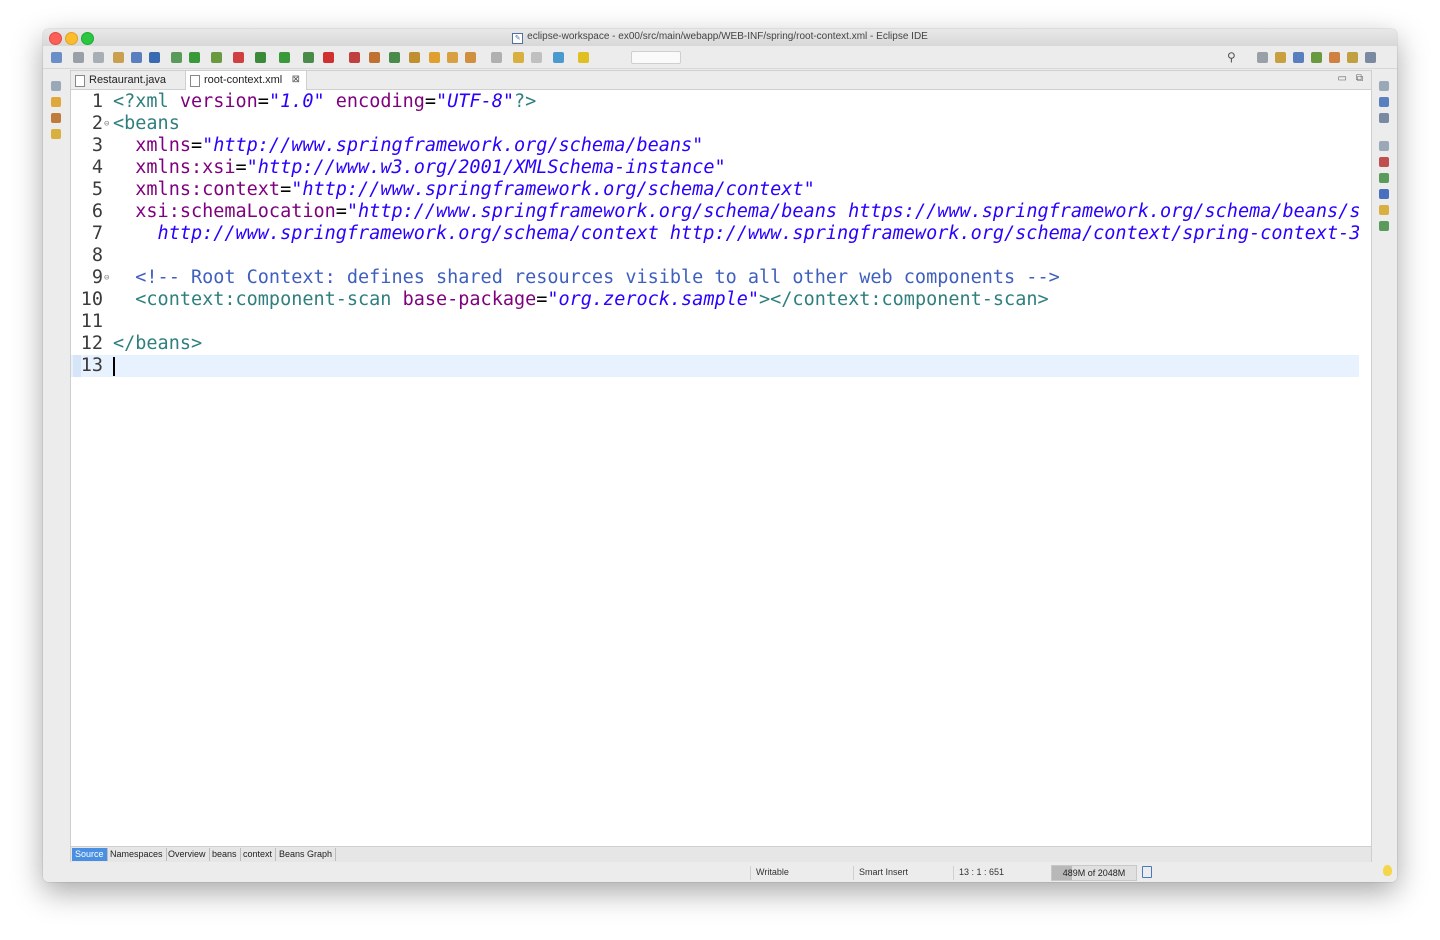 This screenshot has height=940, width=1440. I want to click on line-number: 10, so click(91, 299).